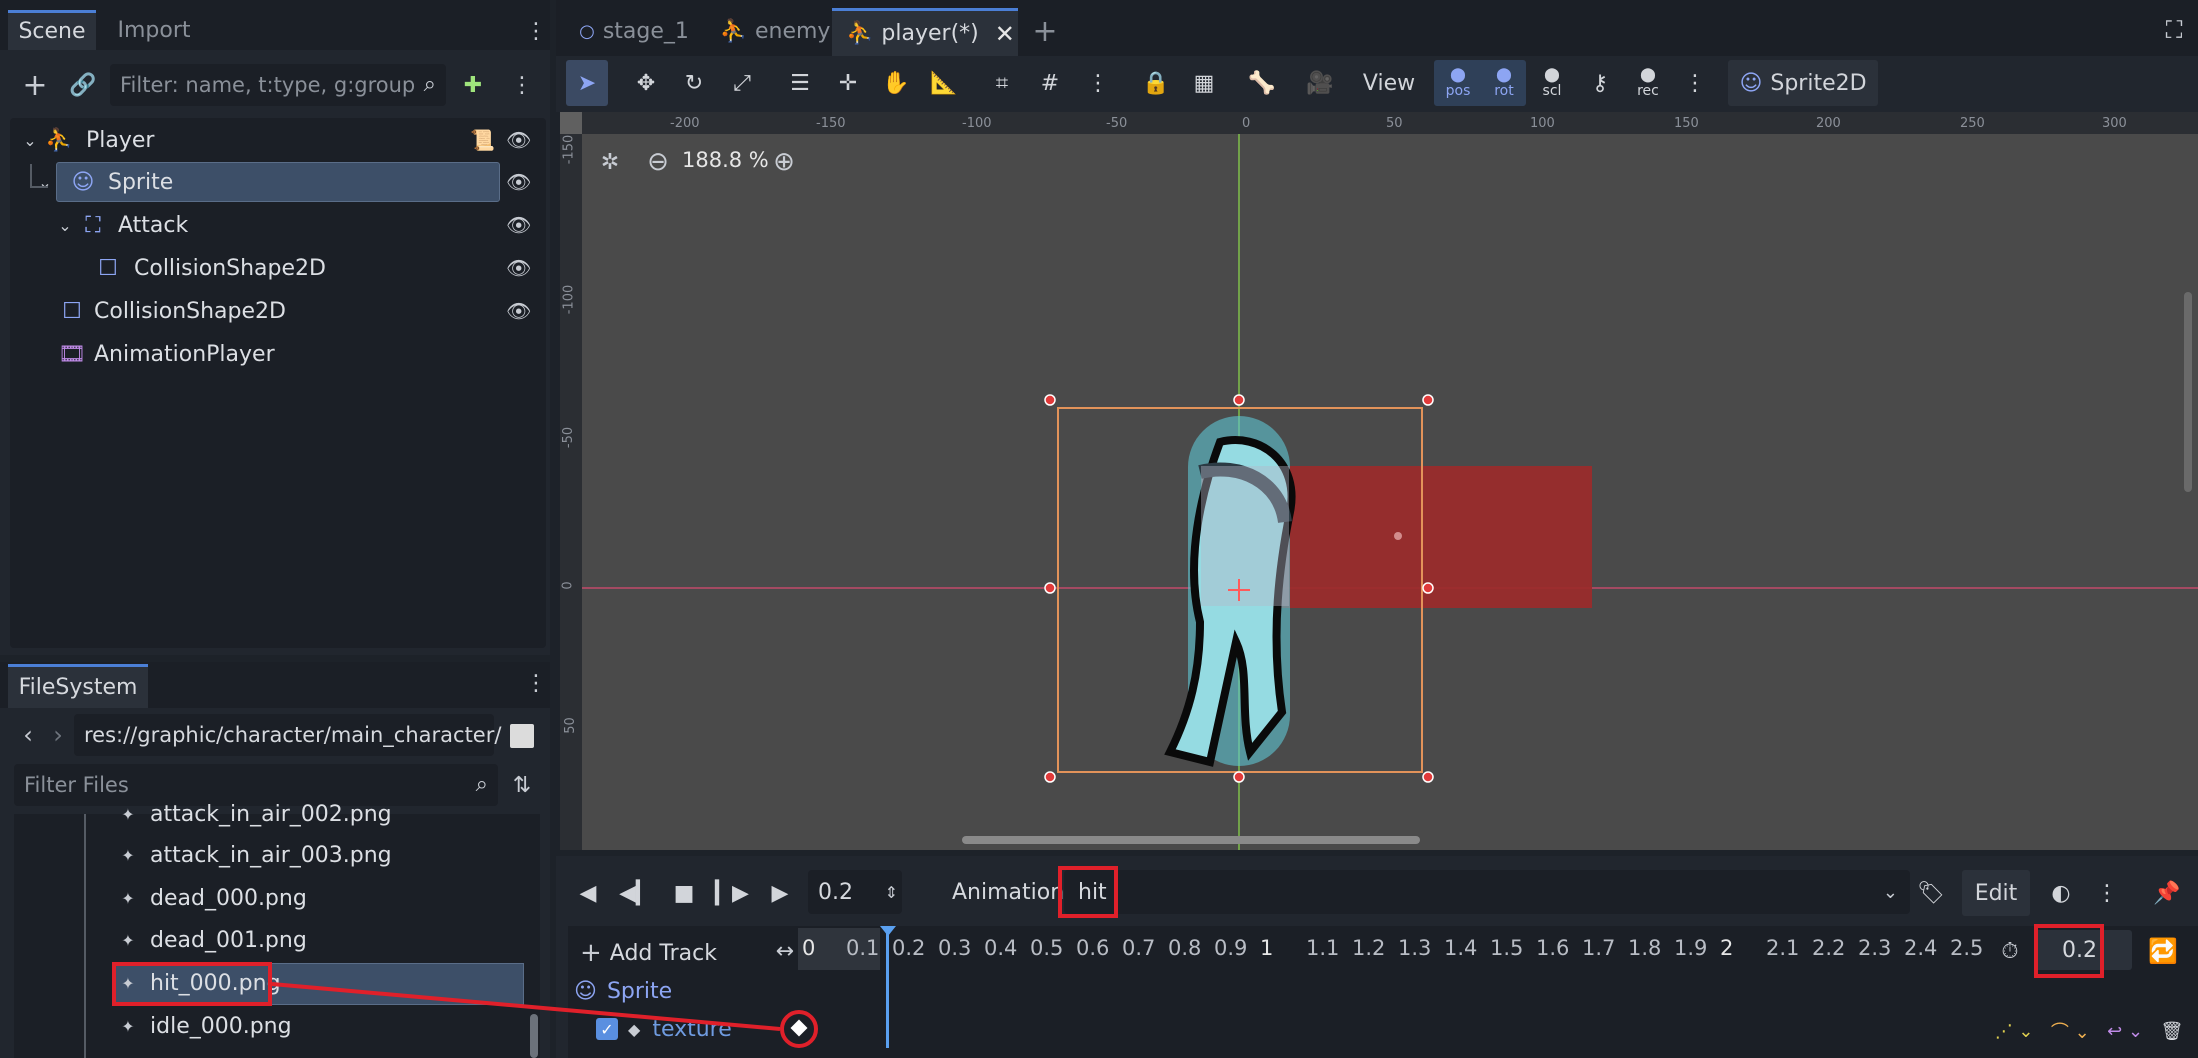  I want to click on key-options-icon: ⋮, so click(1695, 83).